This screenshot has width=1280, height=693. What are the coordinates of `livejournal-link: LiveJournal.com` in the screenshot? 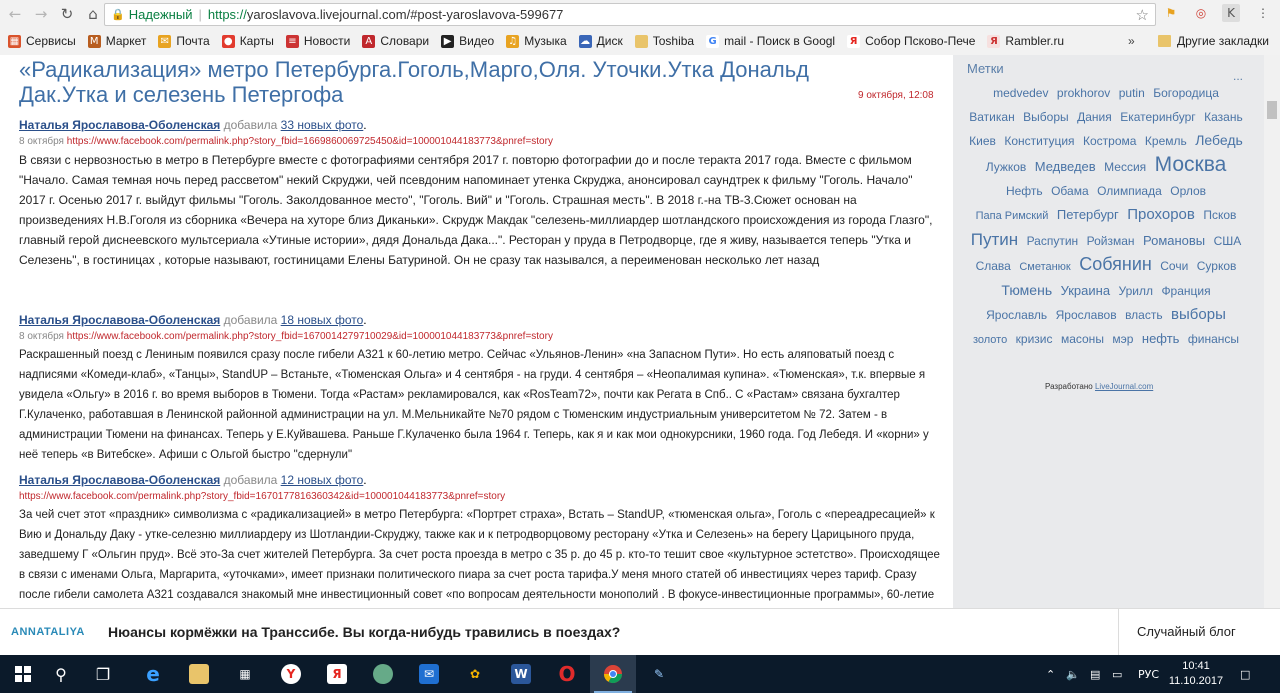 It's located at (1124, 386).